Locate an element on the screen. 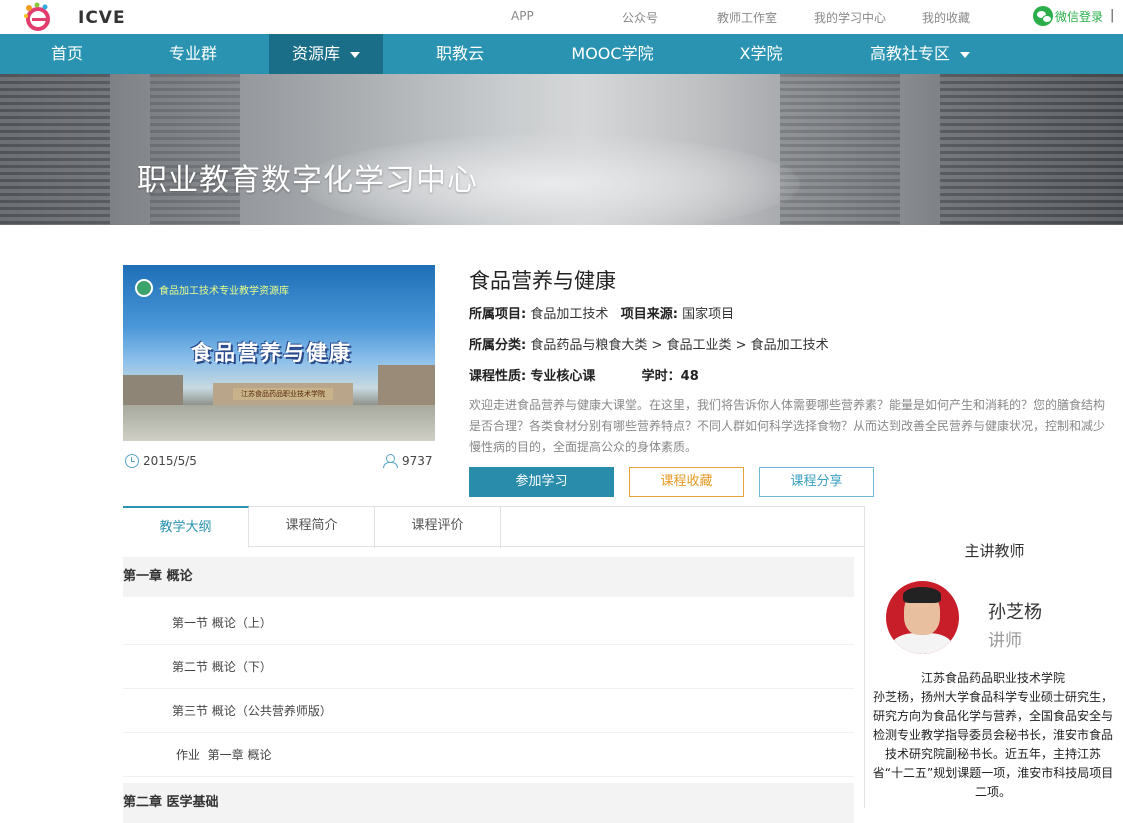  homework-1: 作业 第一章 概论 is located at coordinates (488, 755).